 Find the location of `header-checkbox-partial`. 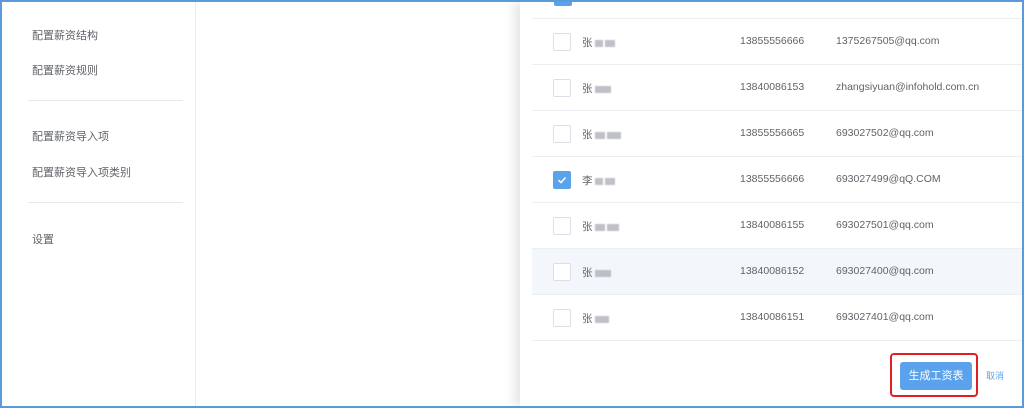

header-checkbox-partial is located at coordinates (563, 3).